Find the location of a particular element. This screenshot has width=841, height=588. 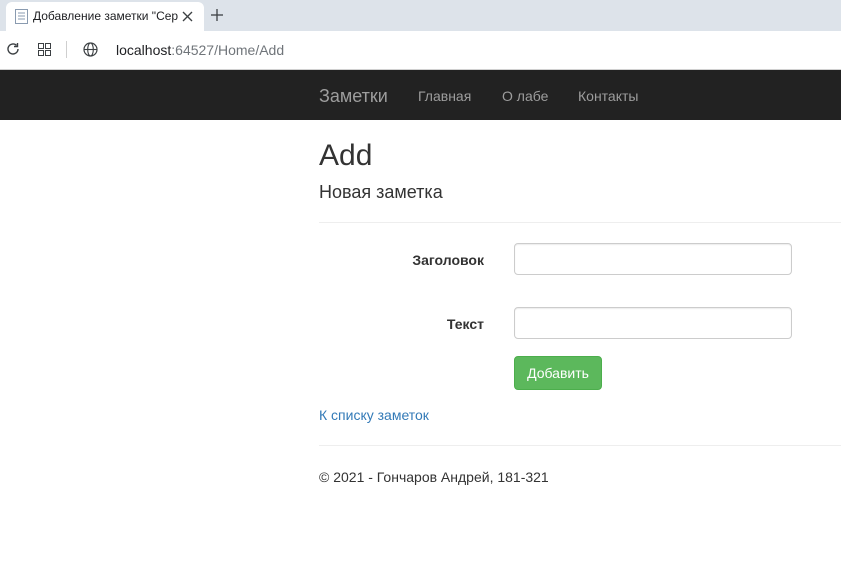

nav-link-contacts: Контакты is located at coordinates (608, 96).